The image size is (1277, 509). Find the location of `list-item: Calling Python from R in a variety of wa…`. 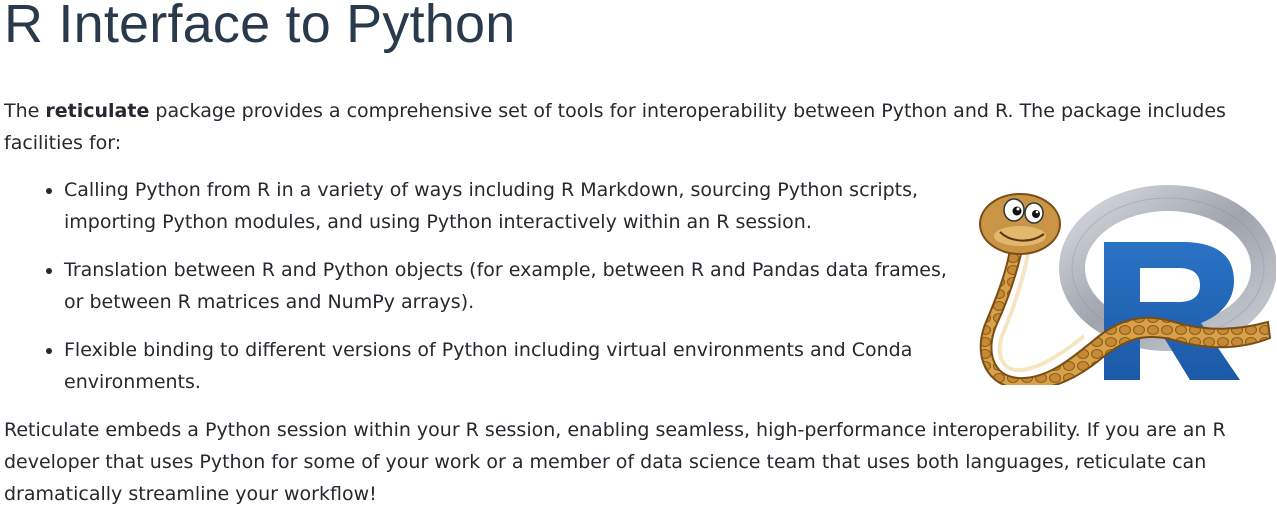

list-item: Calling Python from R in a variety of wa… is located at coordinates (516, 206).